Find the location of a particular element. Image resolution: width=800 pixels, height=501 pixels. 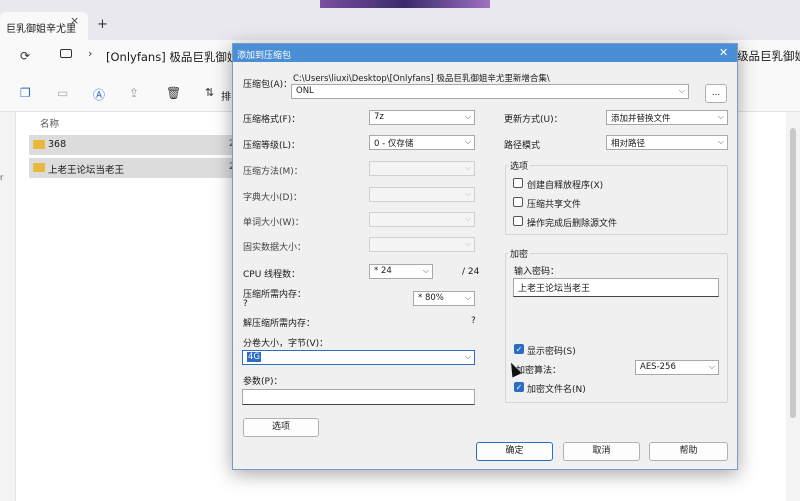

archive-name-combobox: ONL ⌵ is located at coordinates (490, 91).